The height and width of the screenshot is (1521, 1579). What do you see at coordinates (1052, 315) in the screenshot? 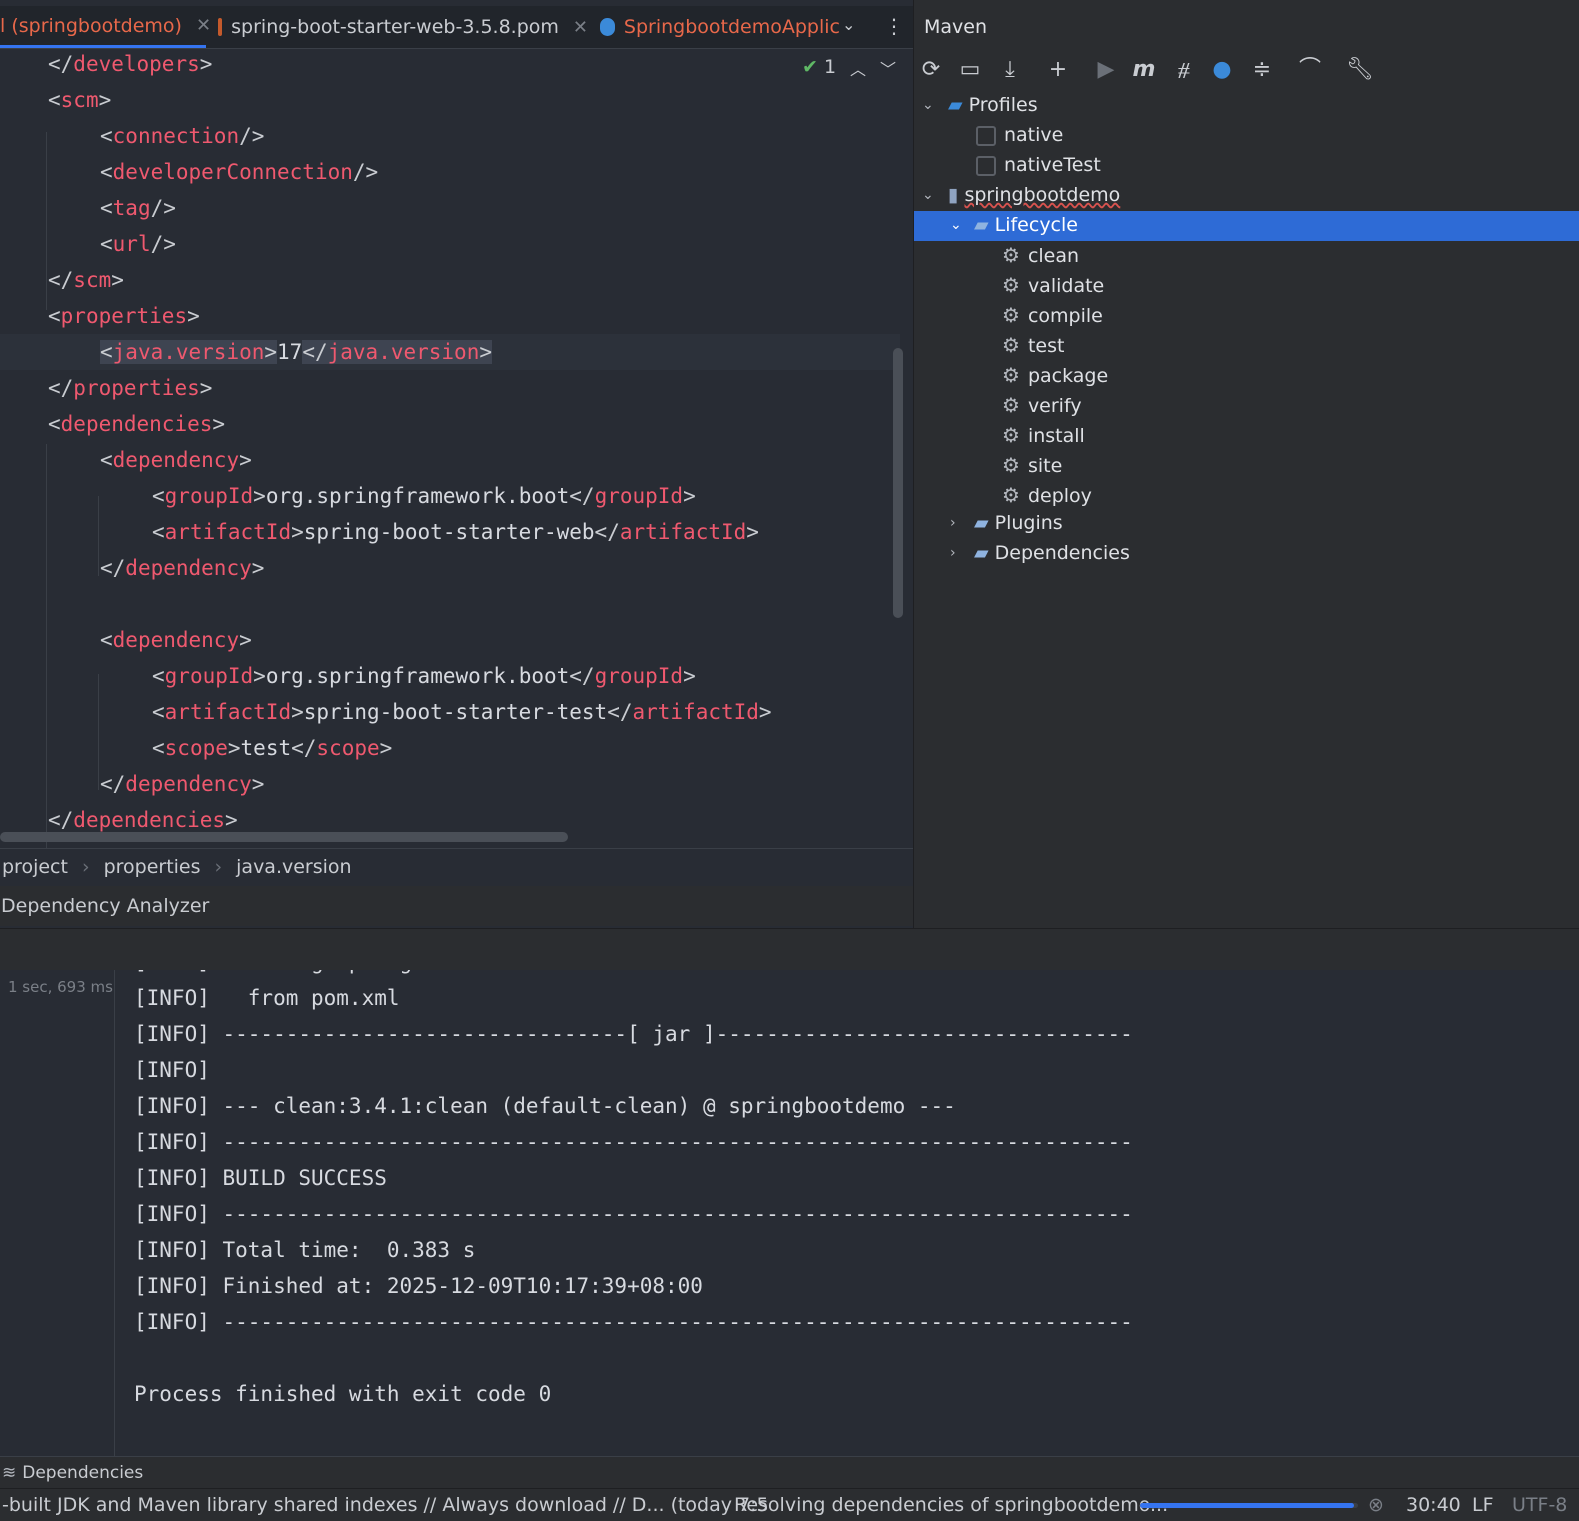
I see `lifecycle-goal-compile: ⚙ compile` at bounding box center [1052, 315].